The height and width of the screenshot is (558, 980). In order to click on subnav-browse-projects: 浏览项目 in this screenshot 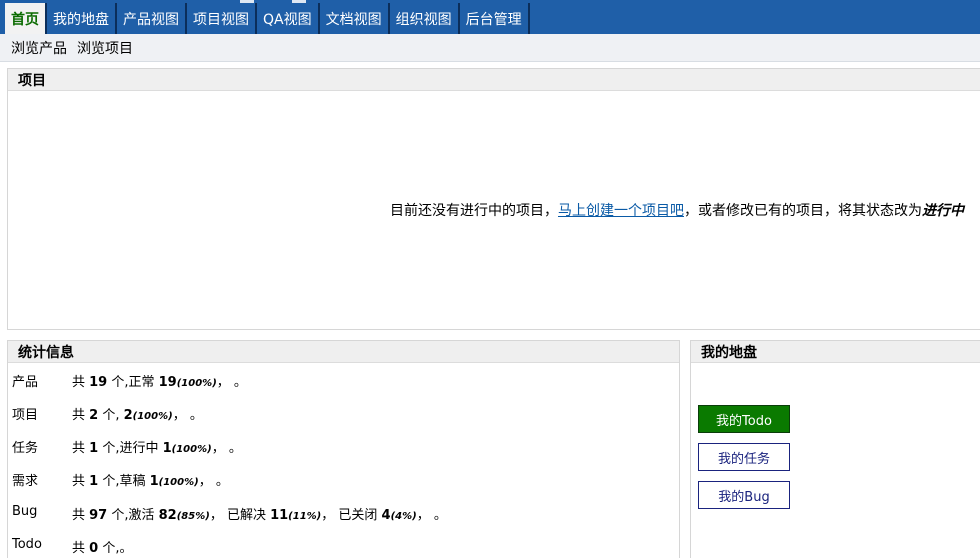, I will do `click(105, 48)`.